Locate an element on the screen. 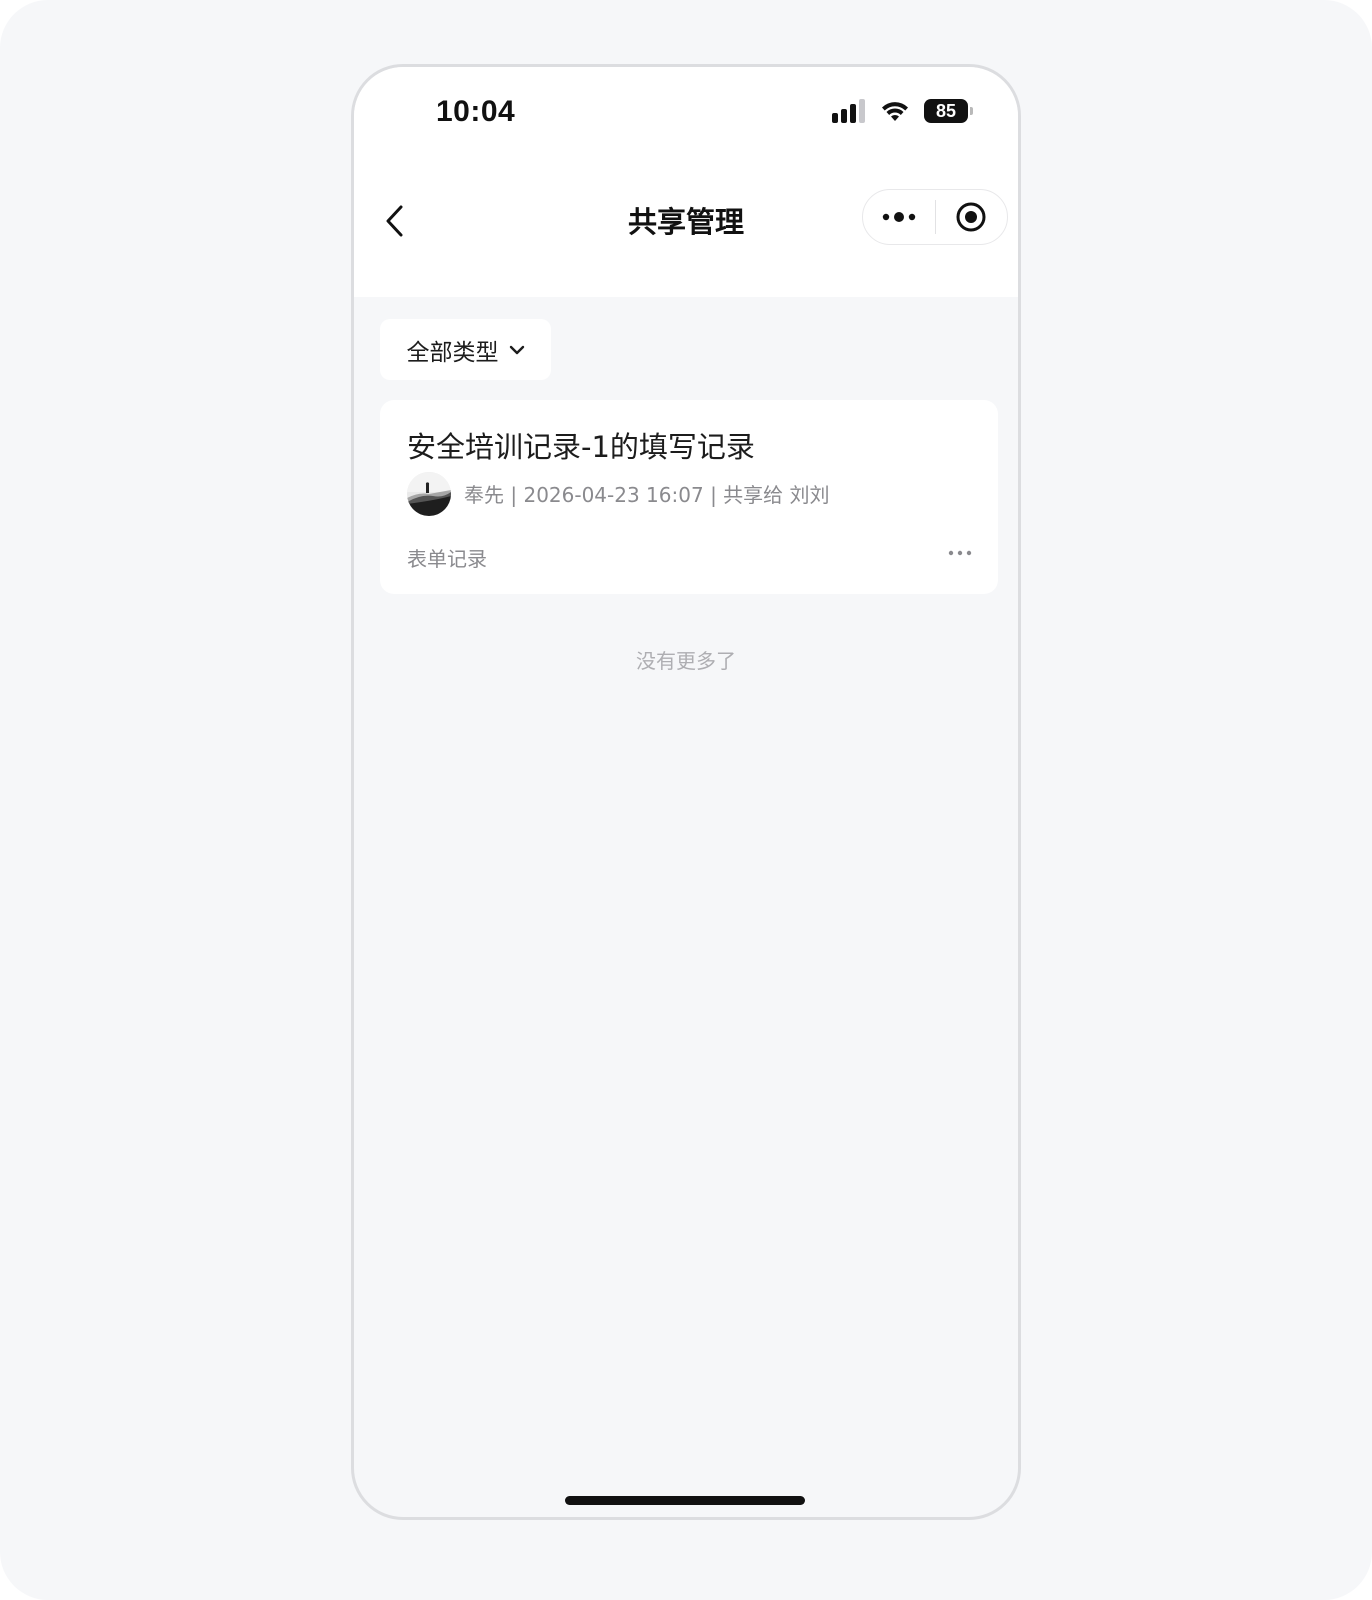 This screenshot has width=1372, height=1600. status-time: 10:04 is located at coordinates (476, 111).